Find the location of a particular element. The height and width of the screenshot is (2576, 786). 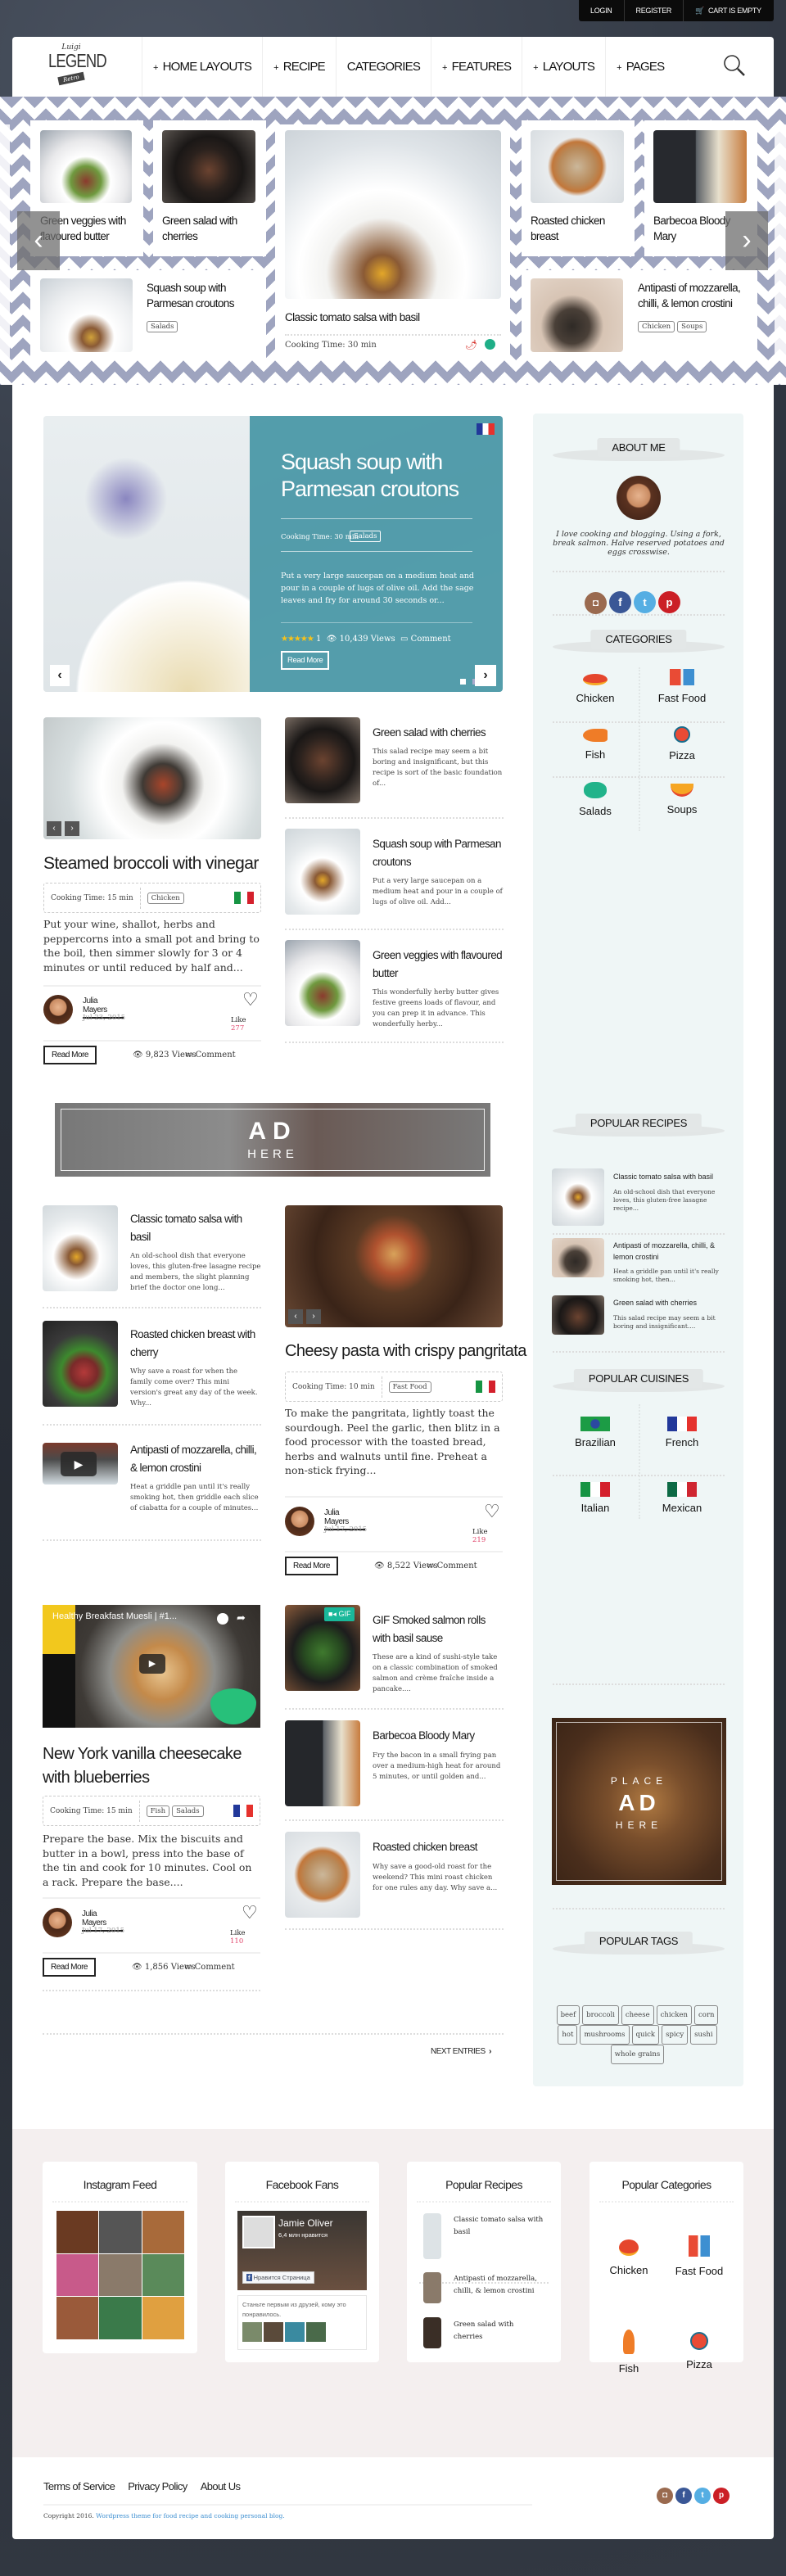

category-tag: Chicken is located at coordinates (656, 326).